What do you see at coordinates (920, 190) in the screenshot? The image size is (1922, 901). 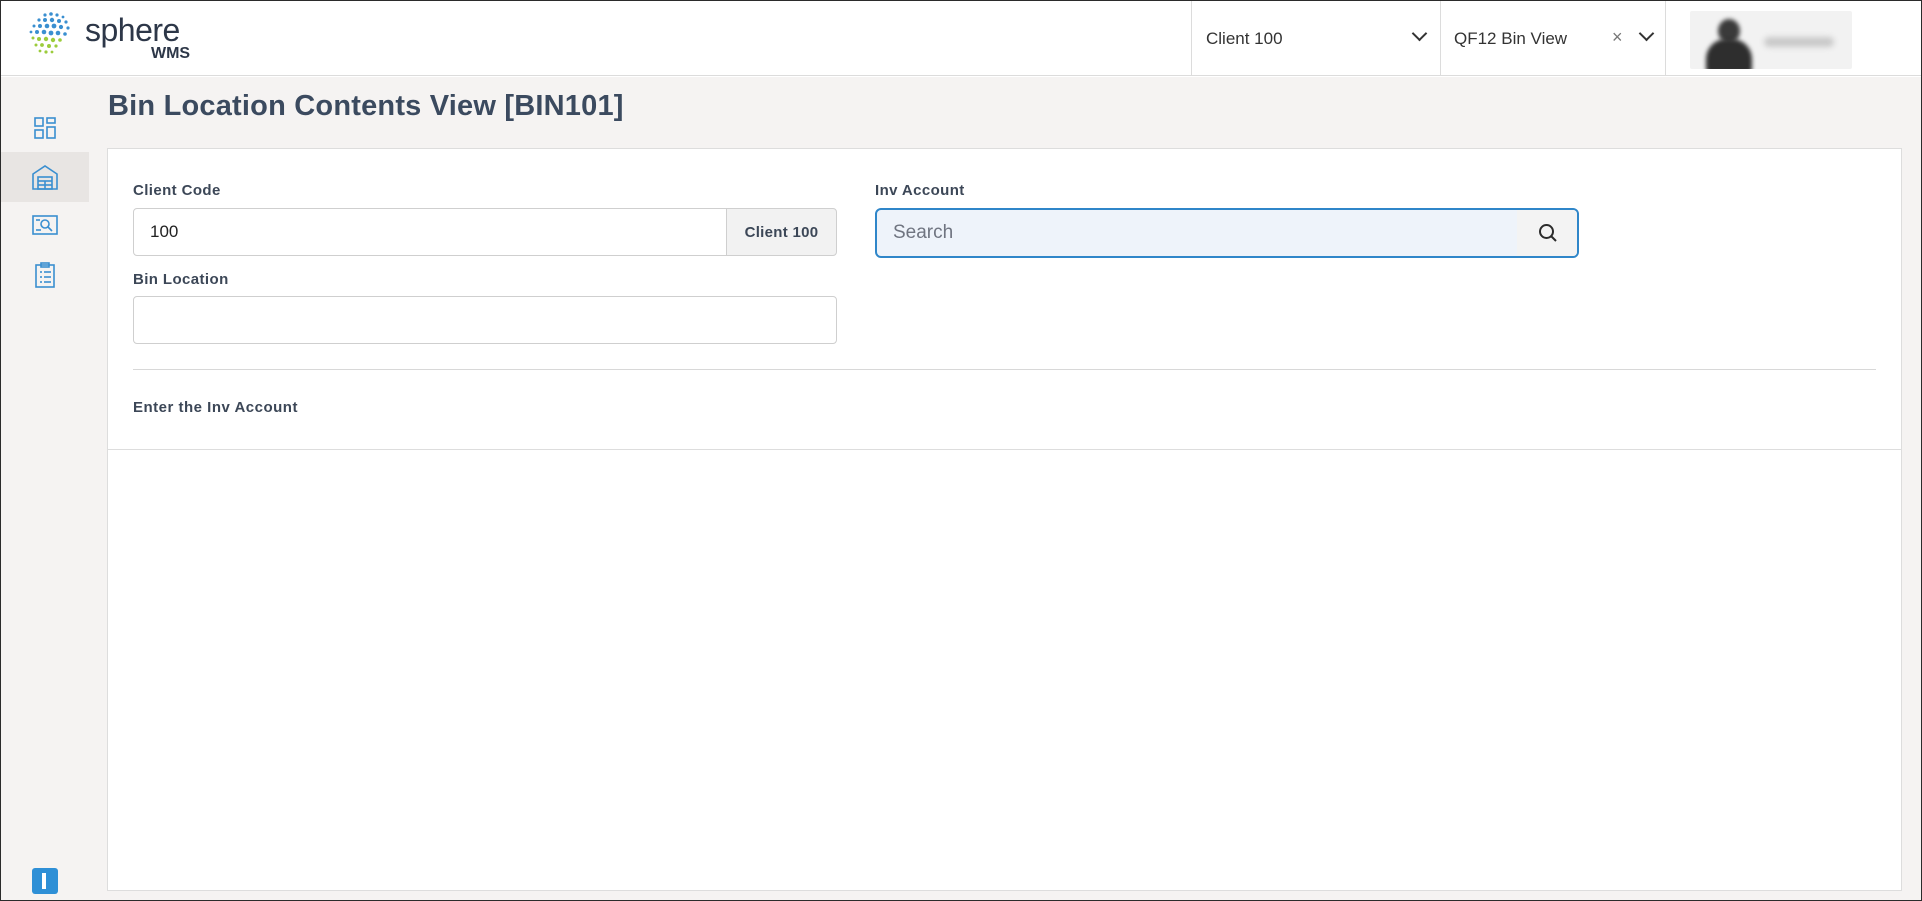 I see `inv-account-label: Inv Account` at bounding box center [920, 190].